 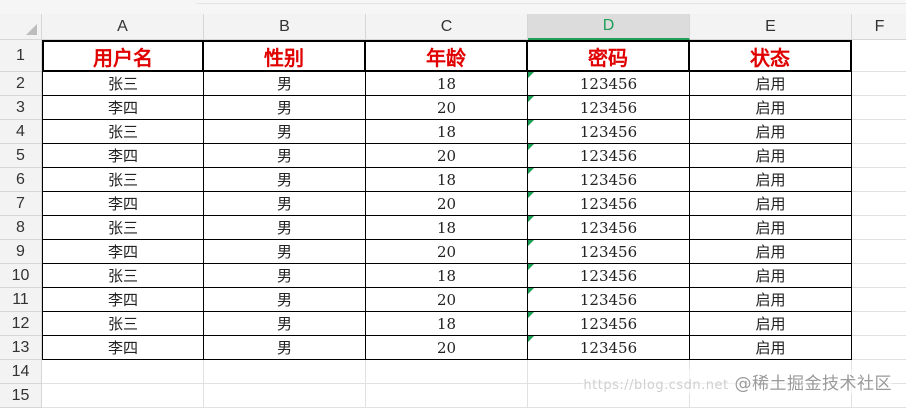 I want to click on header-cell: 密码, so click(x=609, y=56).